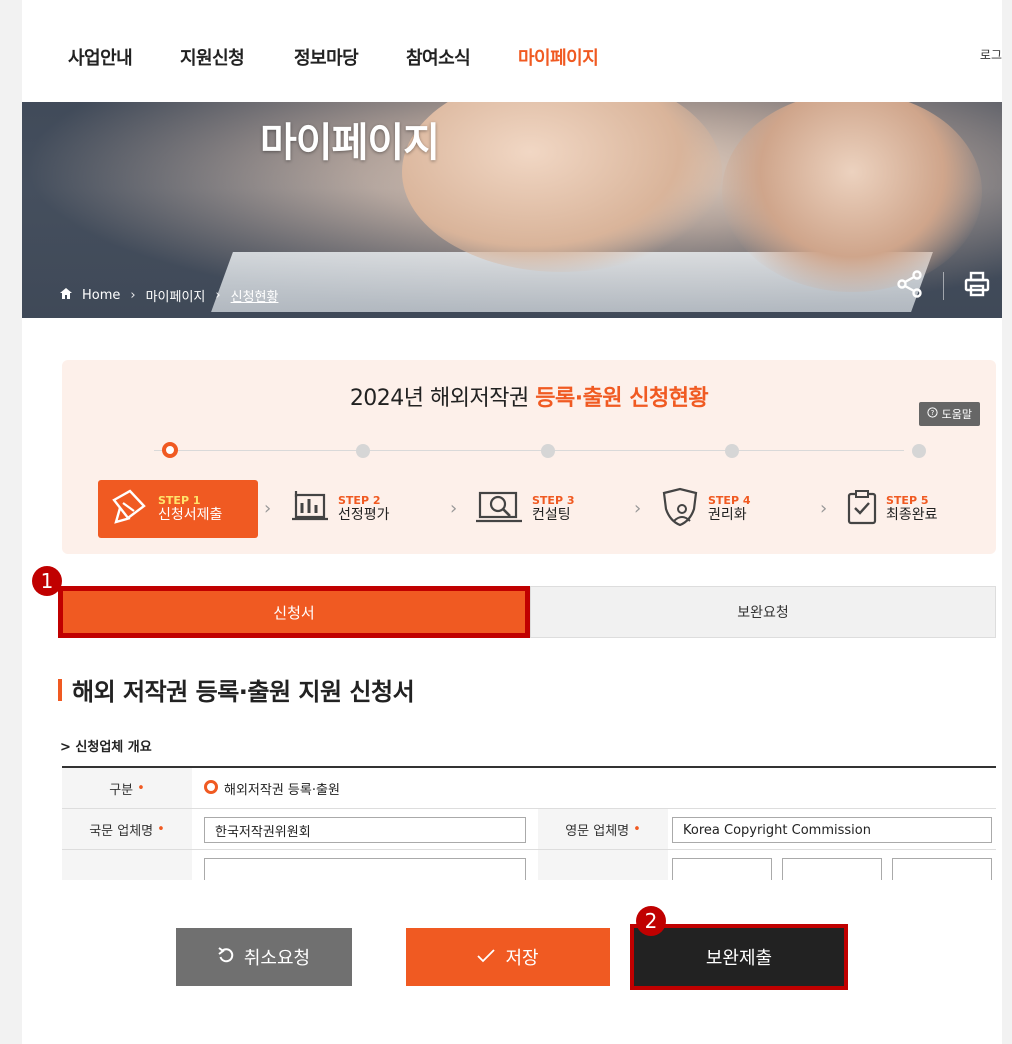  Describe the element at coordinates (211, 787) in the screenshot. I see `type-radio` at that location.